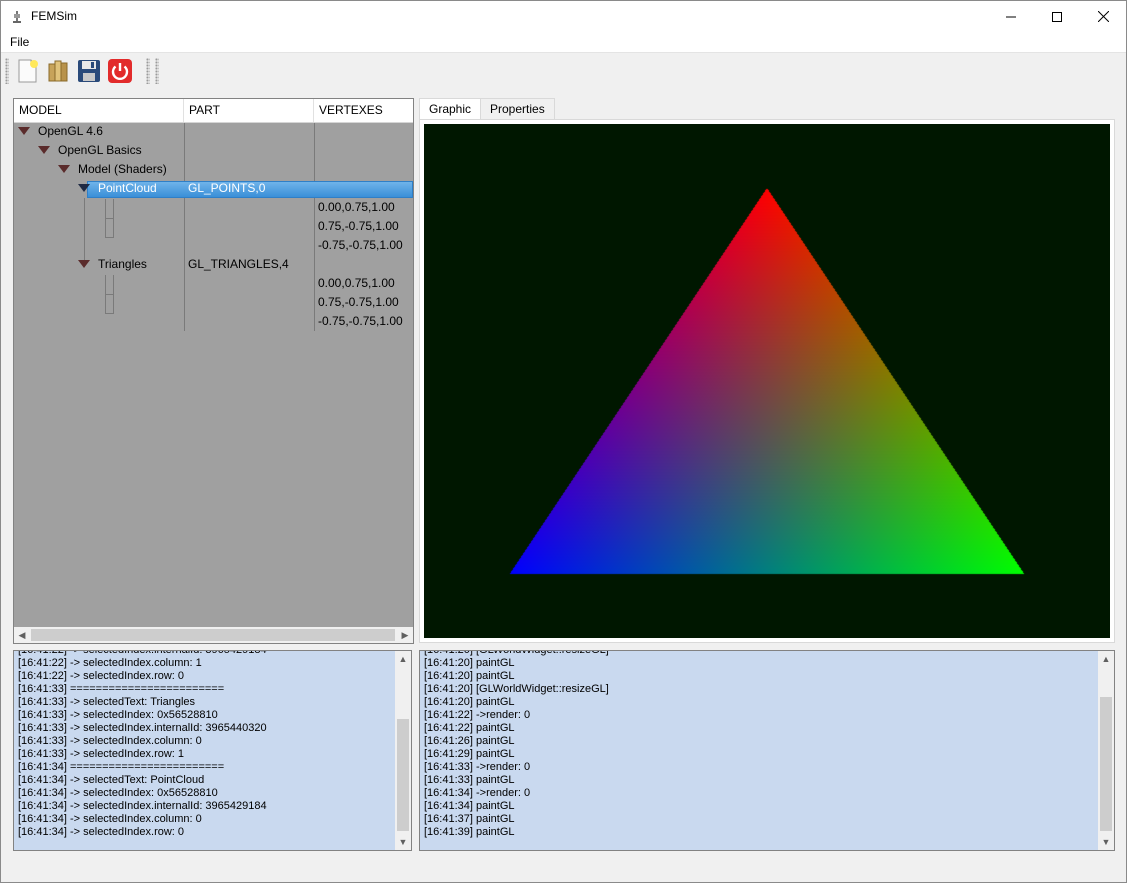 The height and width of the screenshot is (883, 1127). I want to click on log-line: [16:41:34] -> selectedText: PointCloud, so click(111, 780).